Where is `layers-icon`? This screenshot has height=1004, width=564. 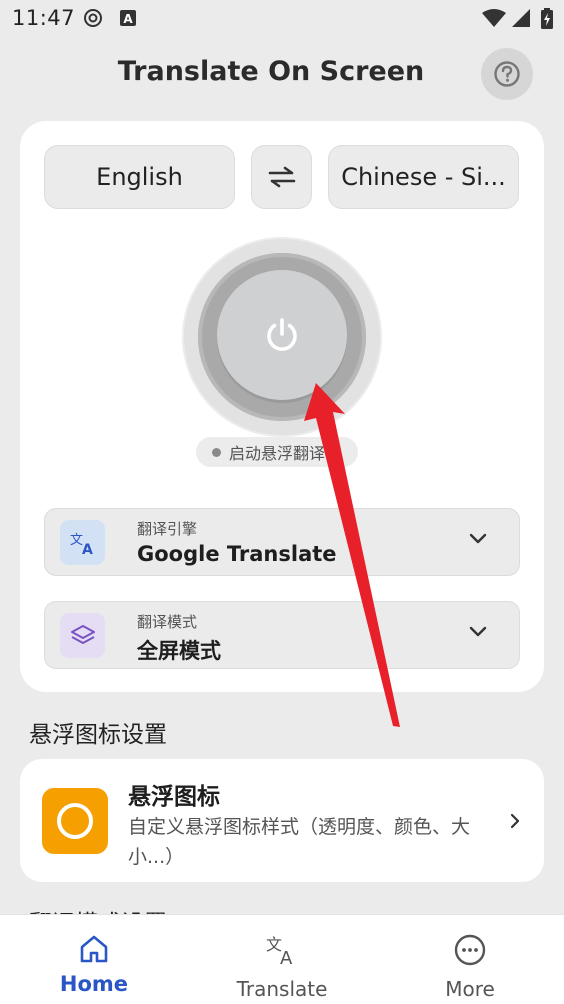
layers-icon is located at coordinates (82, 634).